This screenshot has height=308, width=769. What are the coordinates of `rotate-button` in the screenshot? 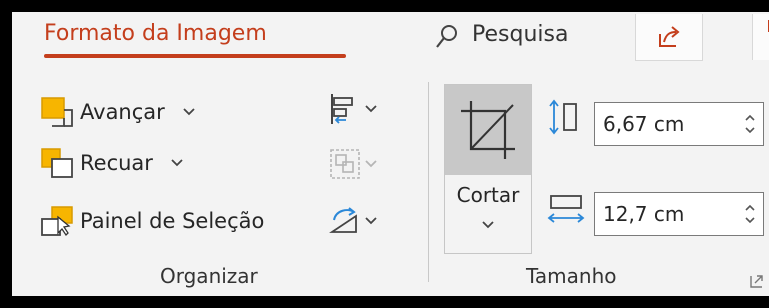 It's located at (357, 223).